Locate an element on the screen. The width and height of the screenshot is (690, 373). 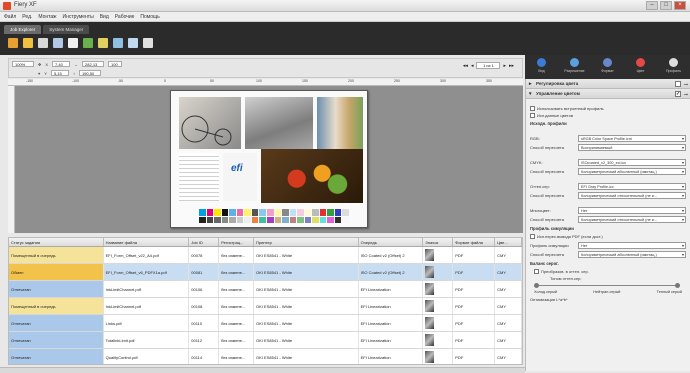
use-embedded-profile-option: Использовать встроенный профиль is located at coordinates (608, 108).